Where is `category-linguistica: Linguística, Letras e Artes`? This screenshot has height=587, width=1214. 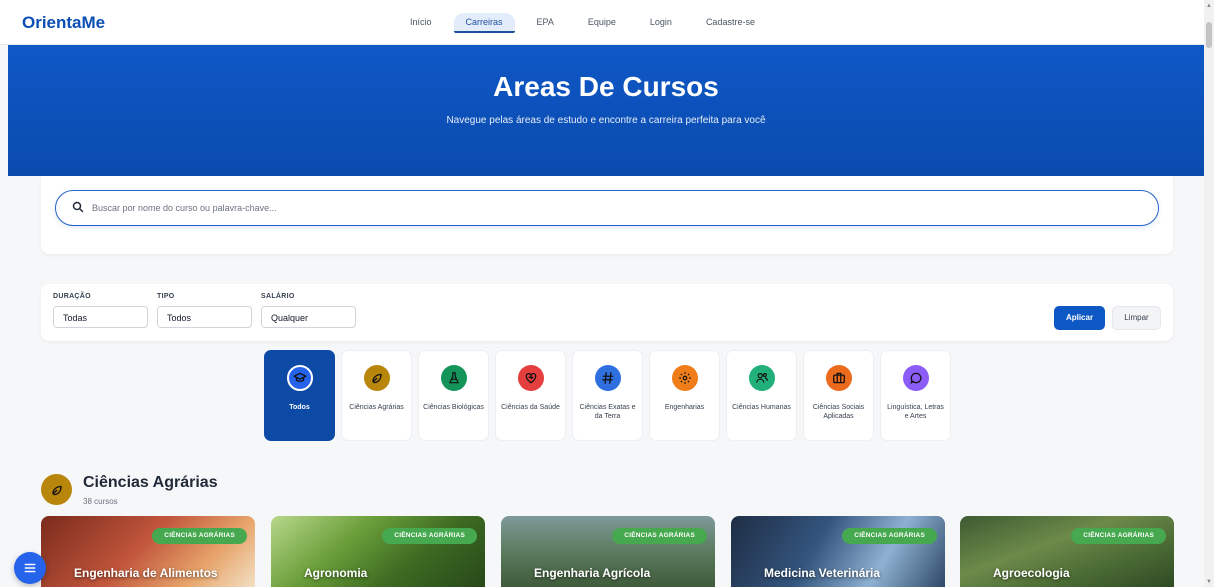 category-linguistica: Linguística, Letras e Artes is located at coordinates (915, 395).